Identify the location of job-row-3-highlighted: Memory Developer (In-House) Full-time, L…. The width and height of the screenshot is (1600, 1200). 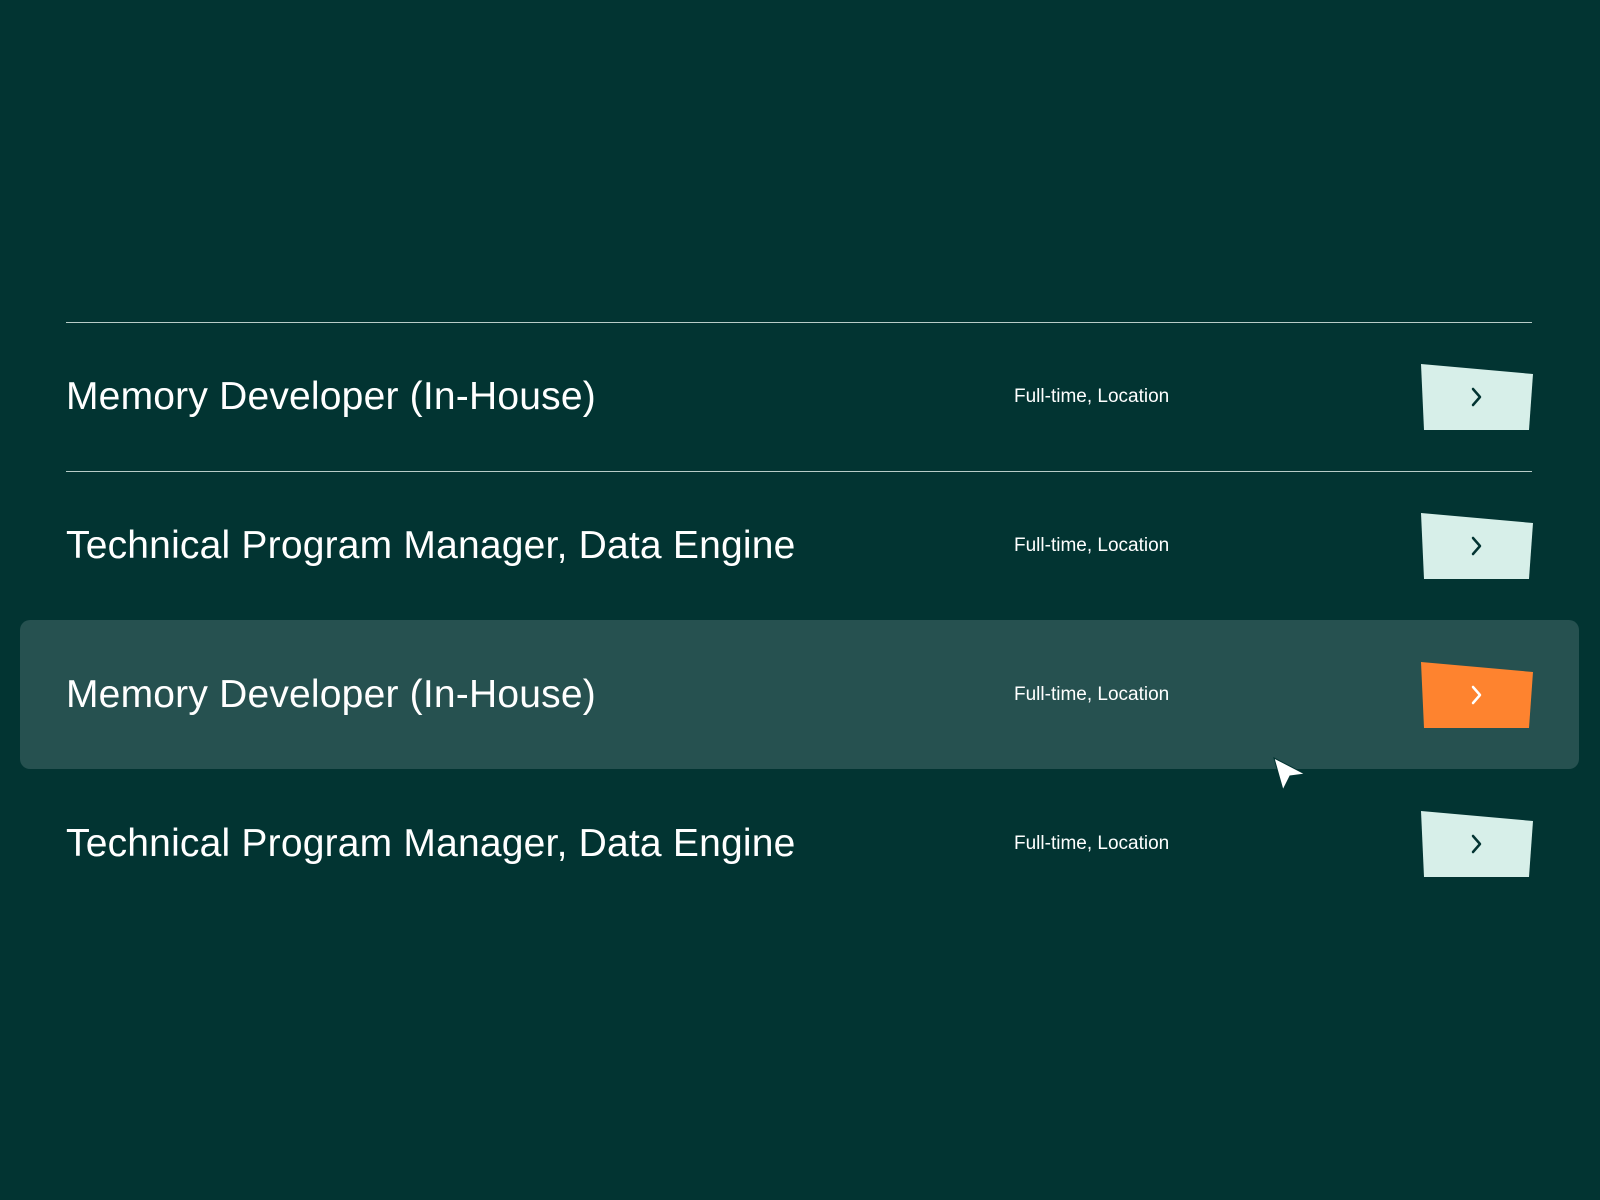
(799, 694).